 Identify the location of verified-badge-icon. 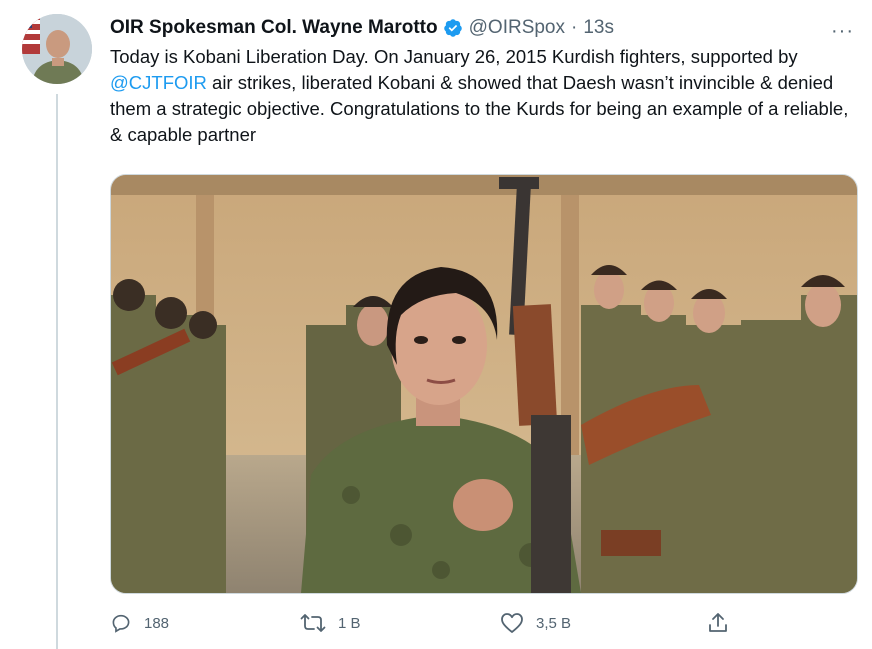
(453, 28).